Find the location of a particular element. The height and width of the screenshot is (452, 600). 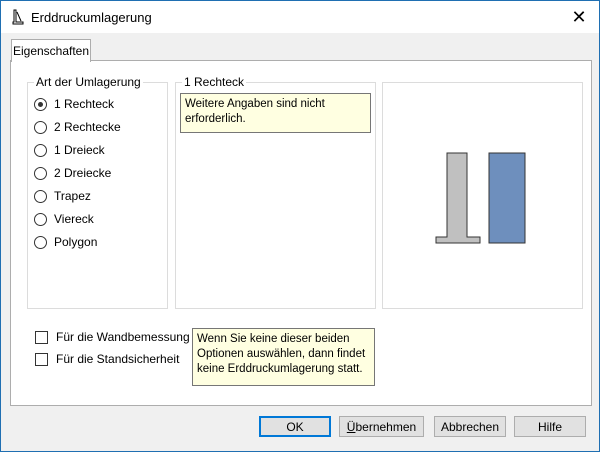

standsicherheit-checkbox-row: Für die Standsicherheit is located at coordinates (107, 359).